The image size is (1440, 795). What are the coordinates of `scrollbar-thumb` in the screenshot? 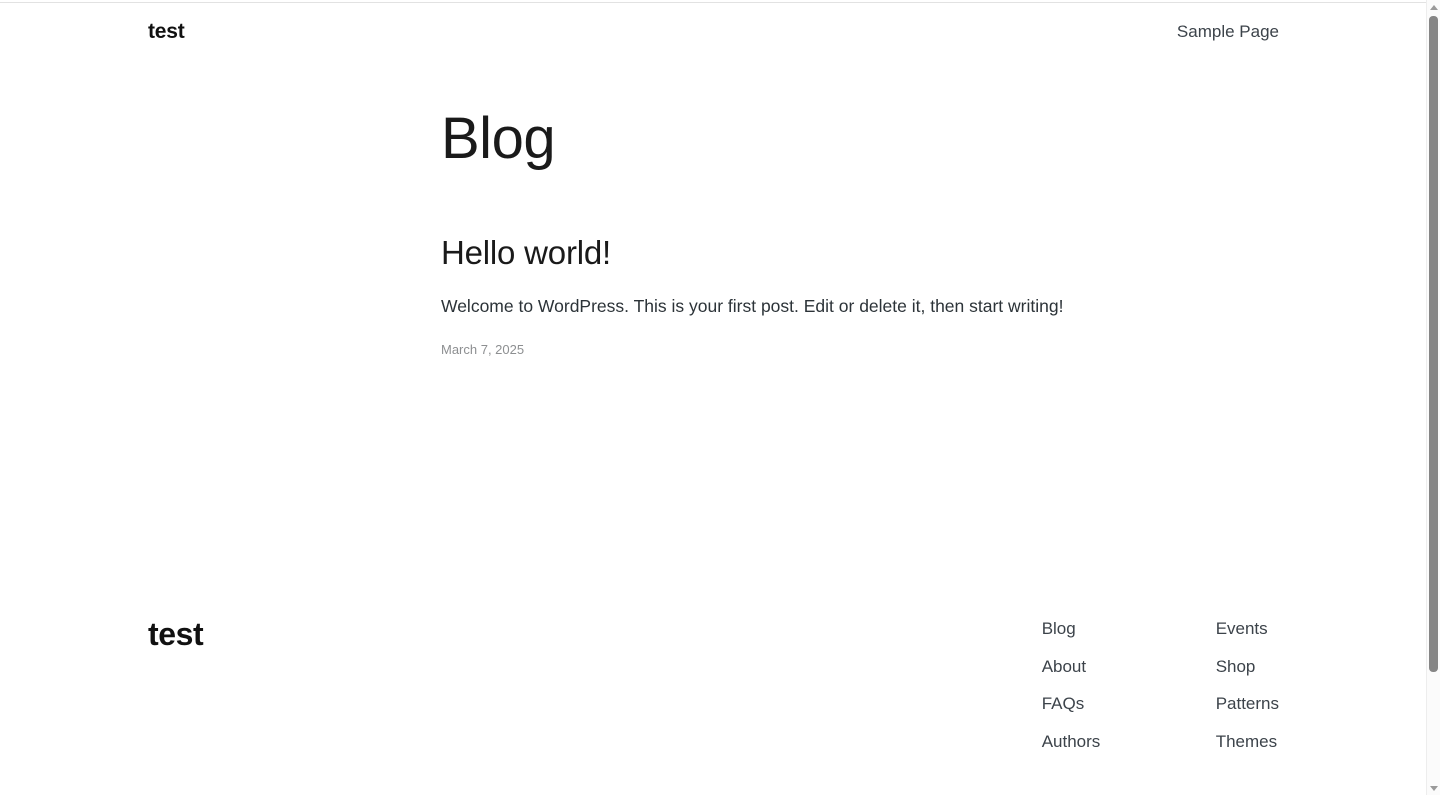 It's located at (1433, 344).